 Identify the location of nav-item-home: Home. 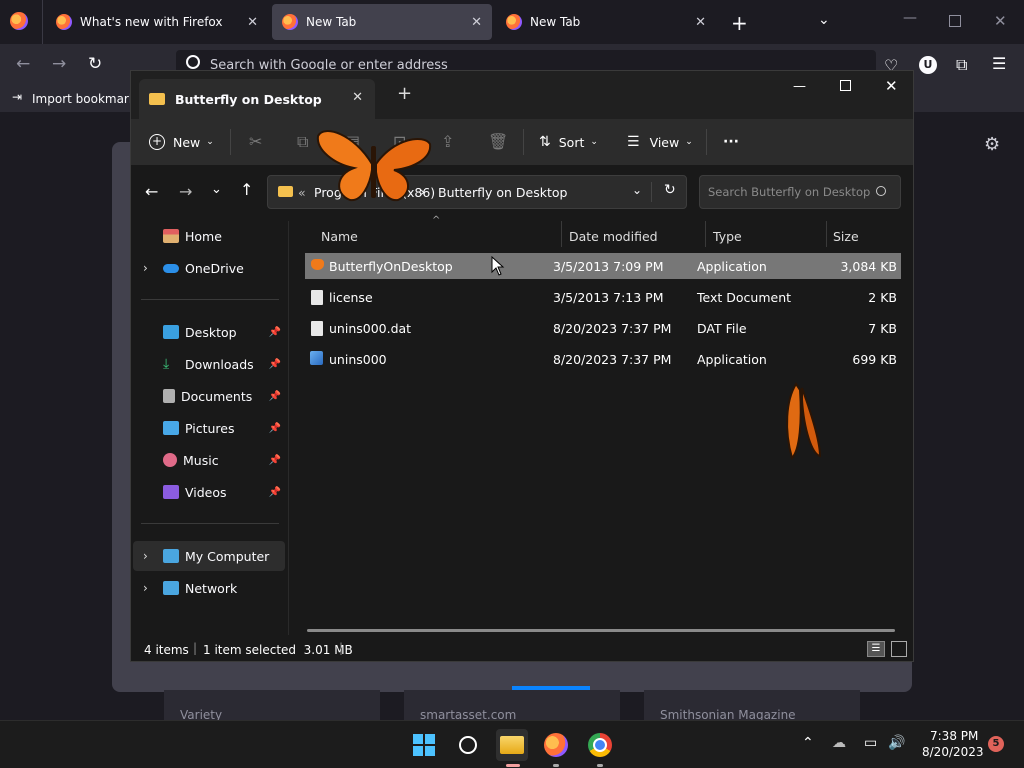
(209, 236).